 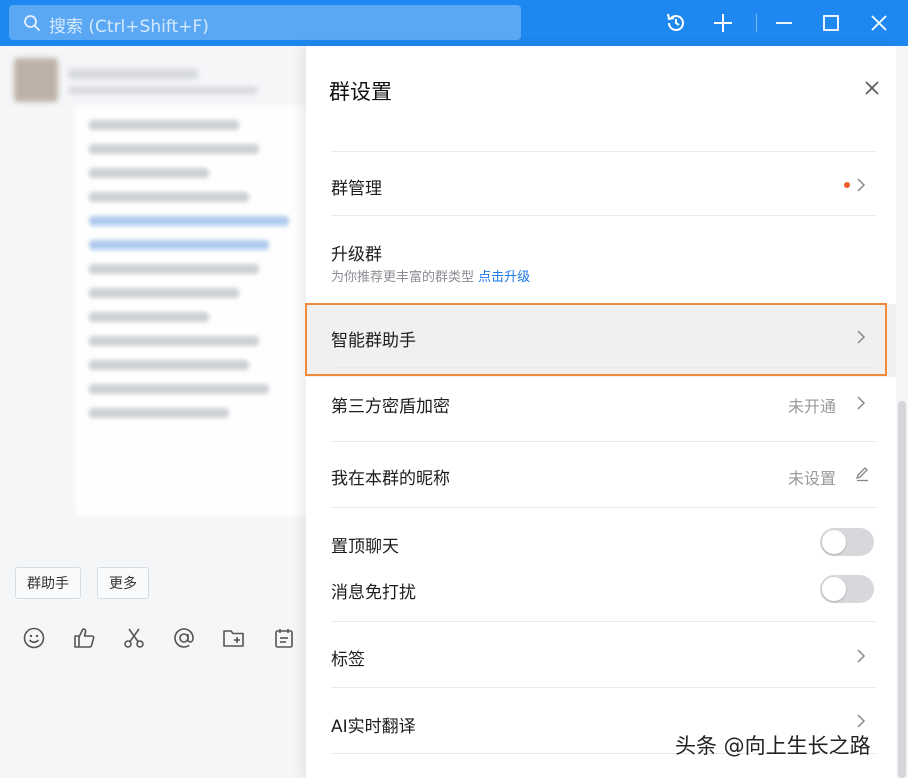 I want to click on search-box: 搜索 (Ctrl+Shift+F), so click(x=265, y=22).